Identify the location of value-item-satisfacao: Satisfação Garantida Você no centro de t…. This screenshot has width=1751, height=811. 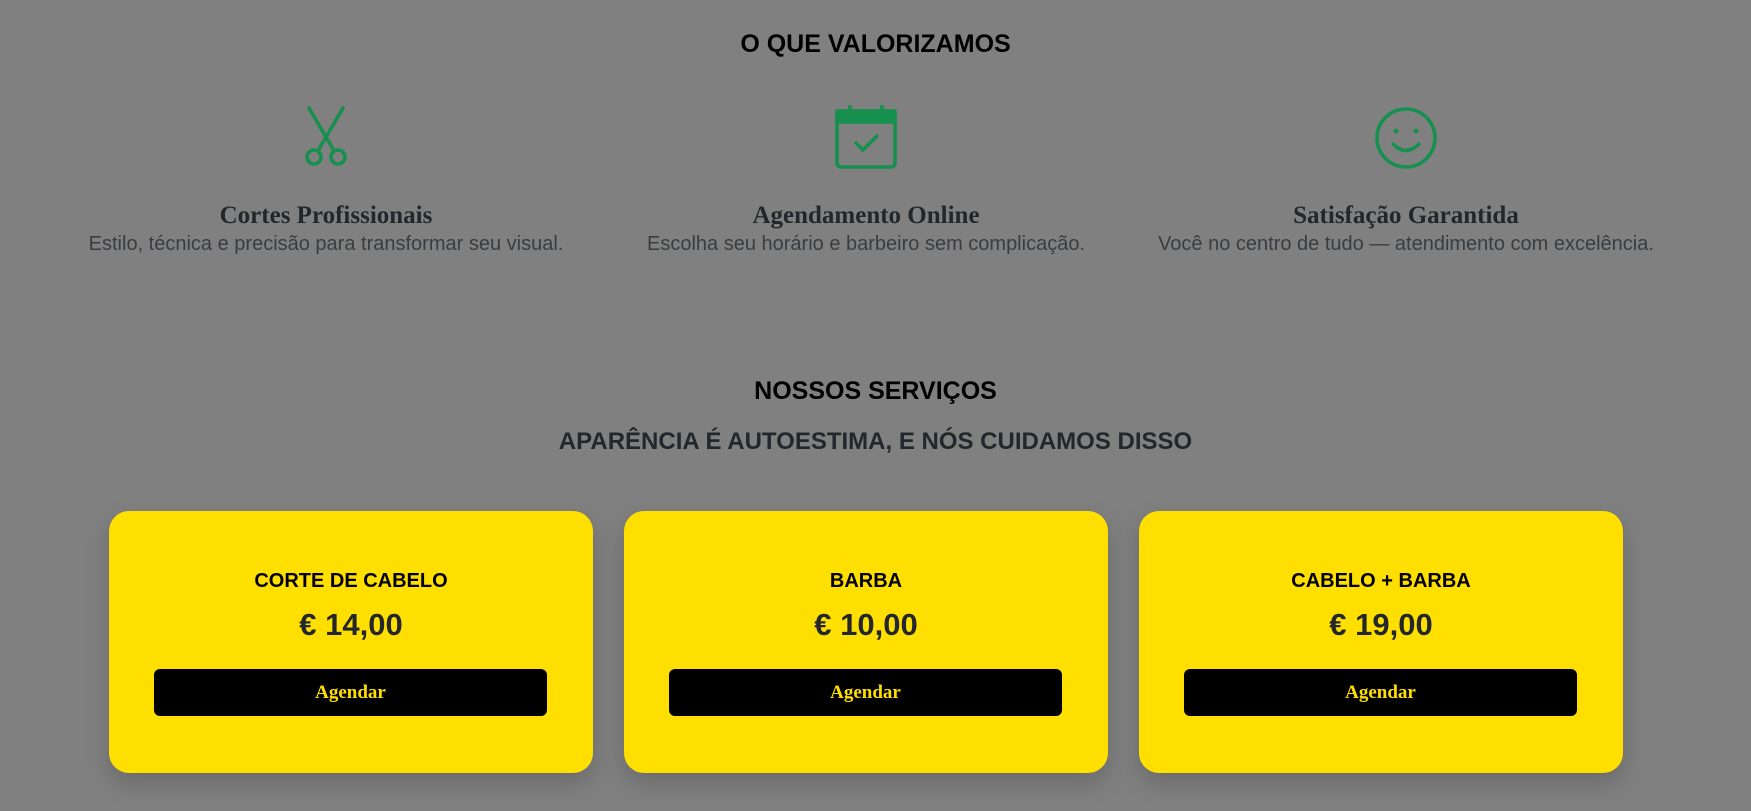
(1406, 181).